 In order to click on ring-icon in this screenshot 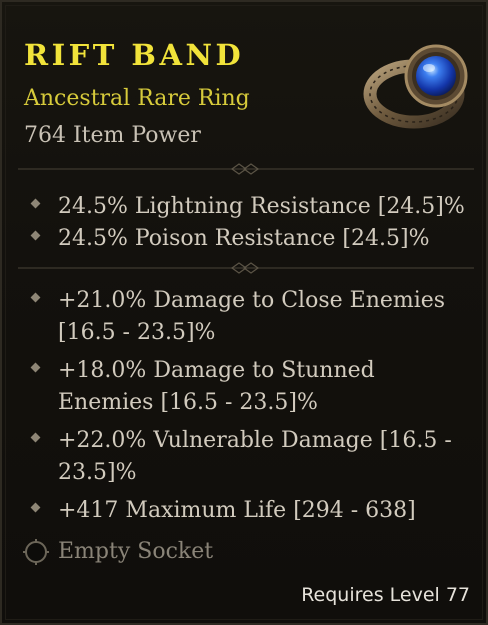, I will do `click(415, 86)`.